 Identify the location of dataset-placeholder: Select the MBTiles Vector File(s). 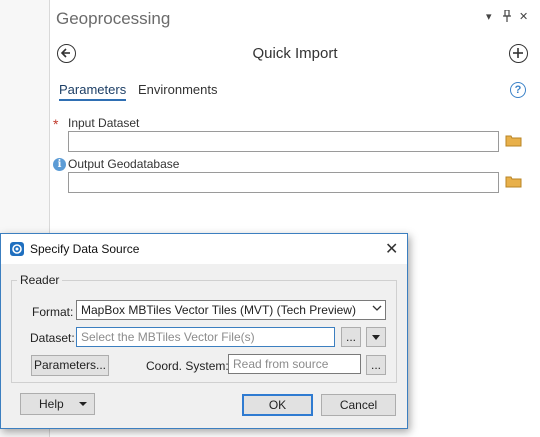
(168, 337).